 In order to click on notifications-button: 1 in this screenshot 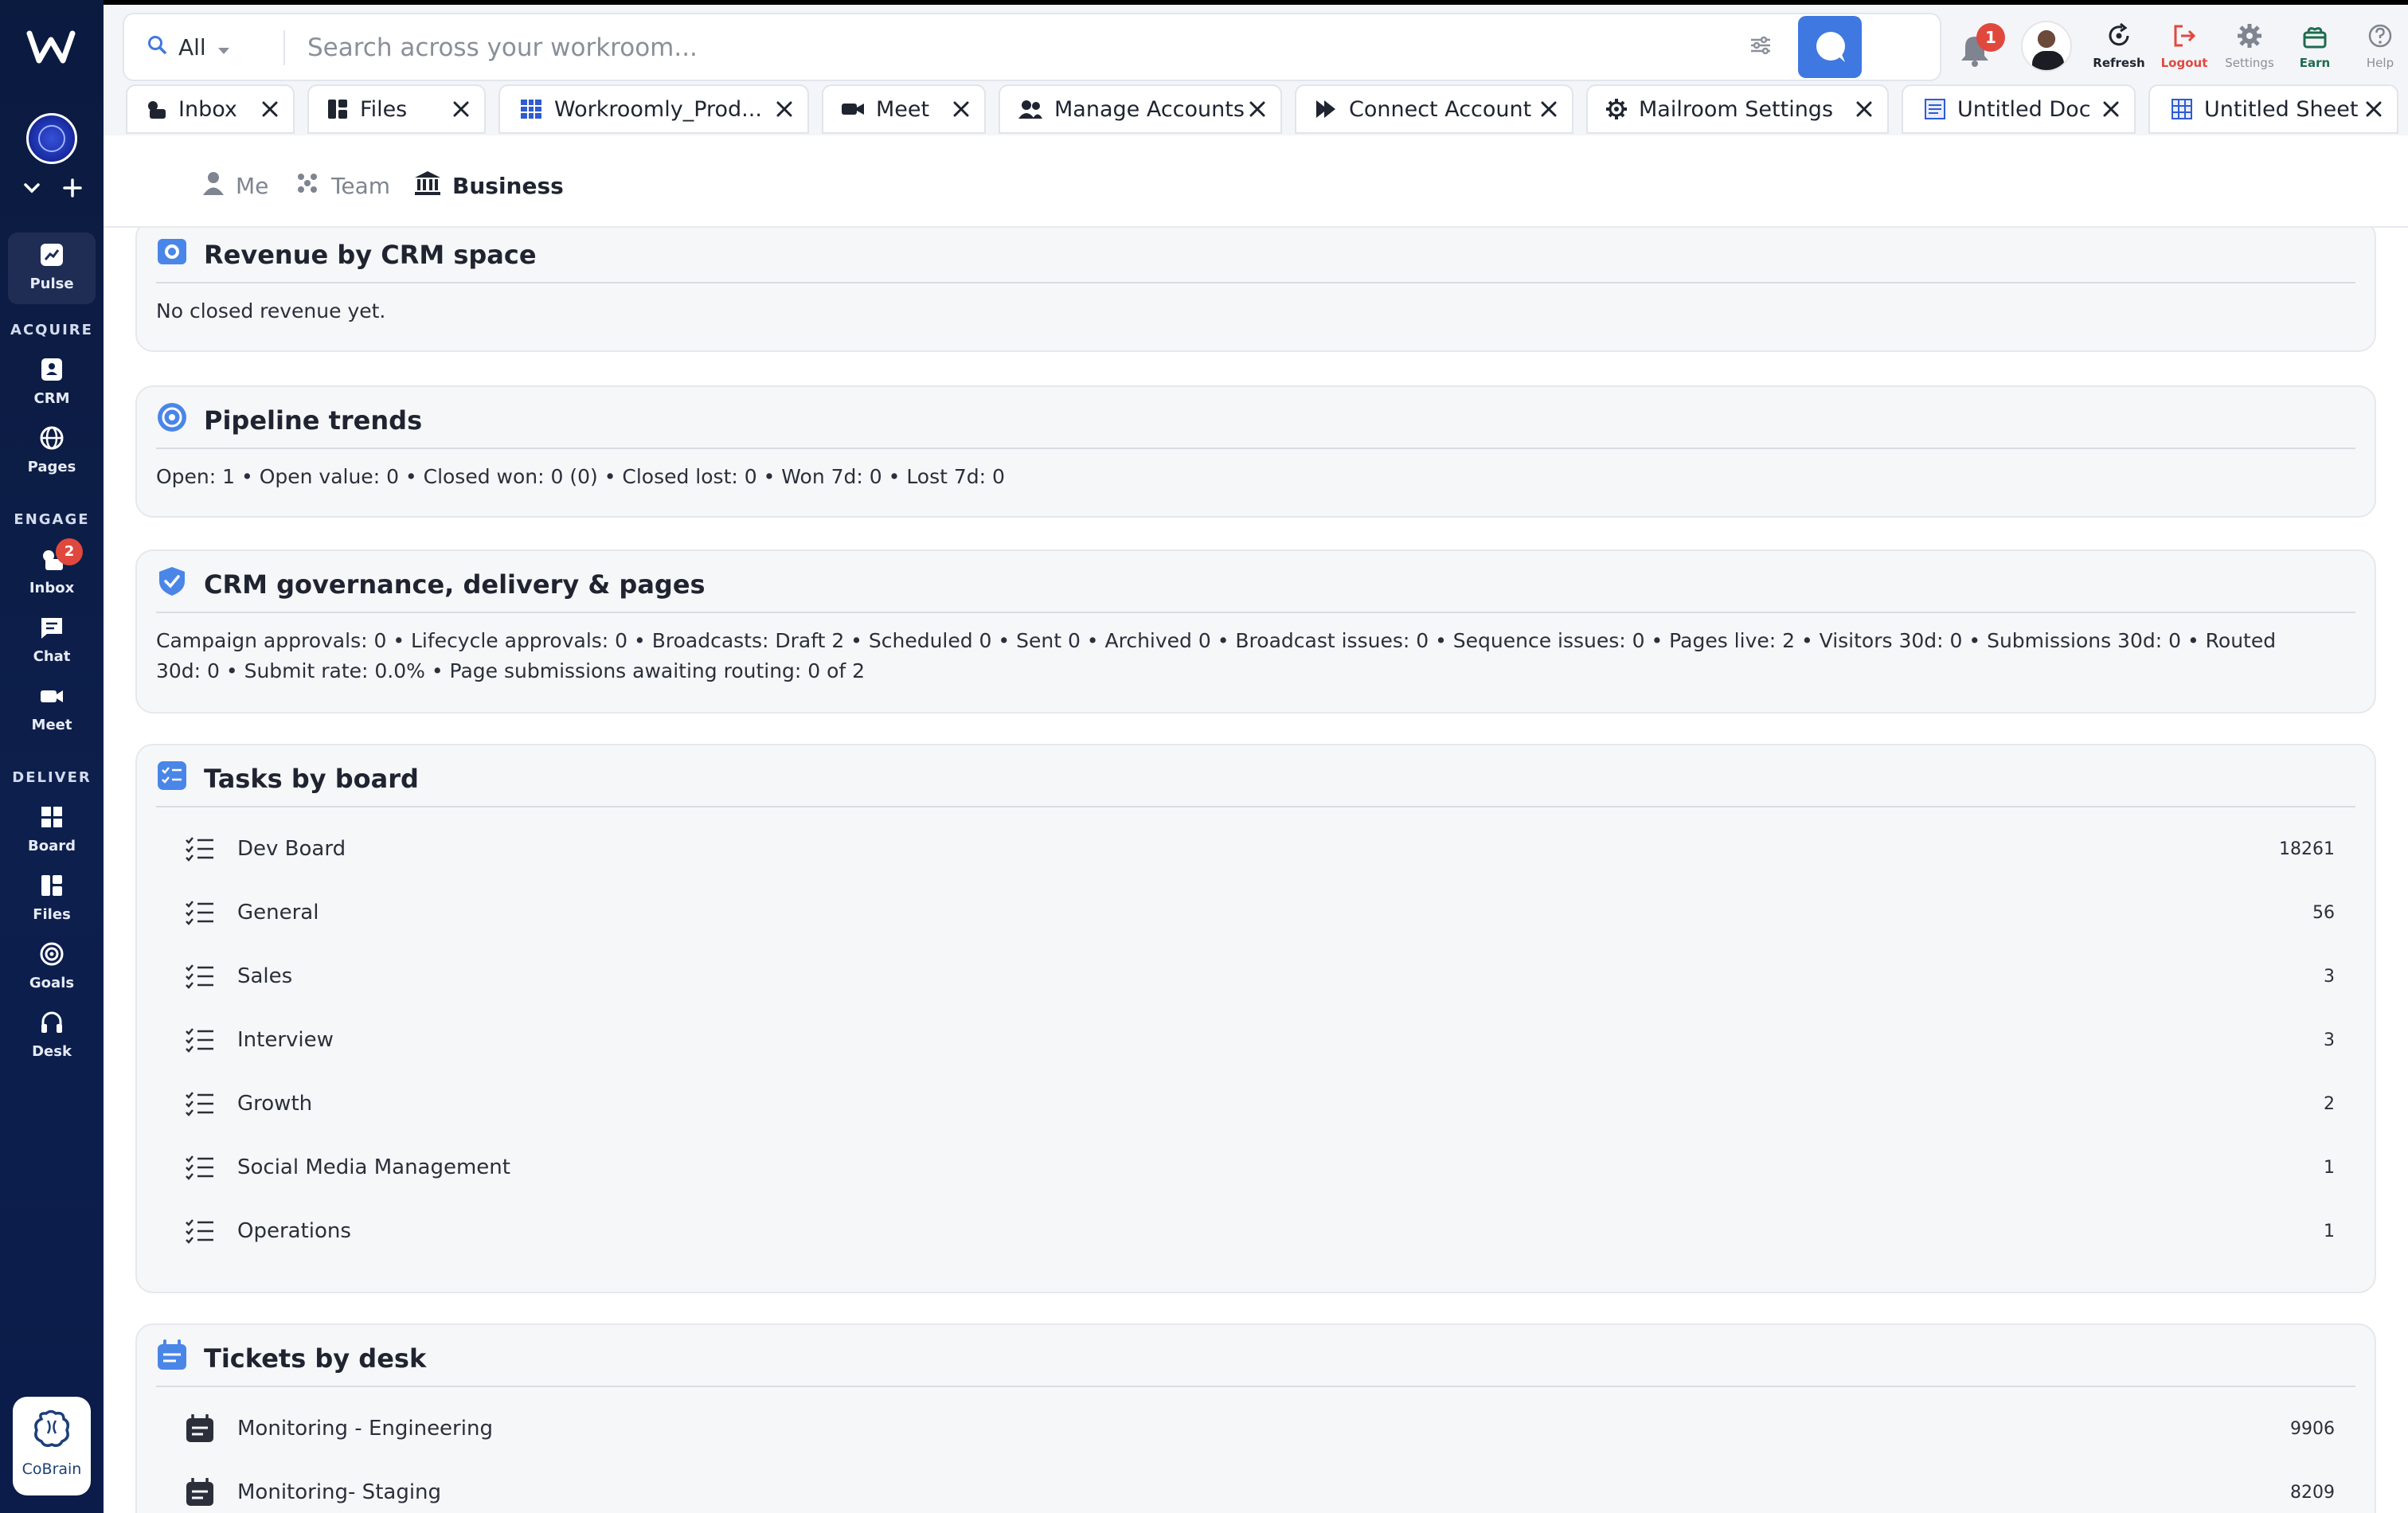, I will do `click(1979, 46)`.